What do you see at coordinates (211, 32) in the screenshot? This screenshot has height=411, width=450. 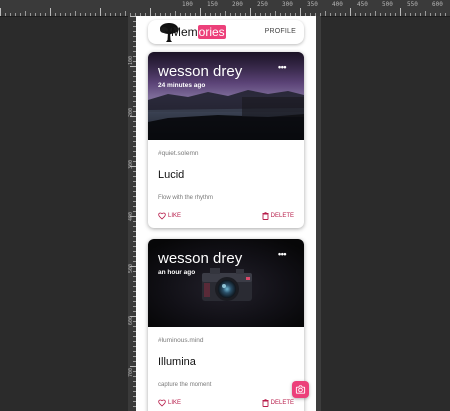 I see `brand-highlight: ories` at bounding box center [211, 32].